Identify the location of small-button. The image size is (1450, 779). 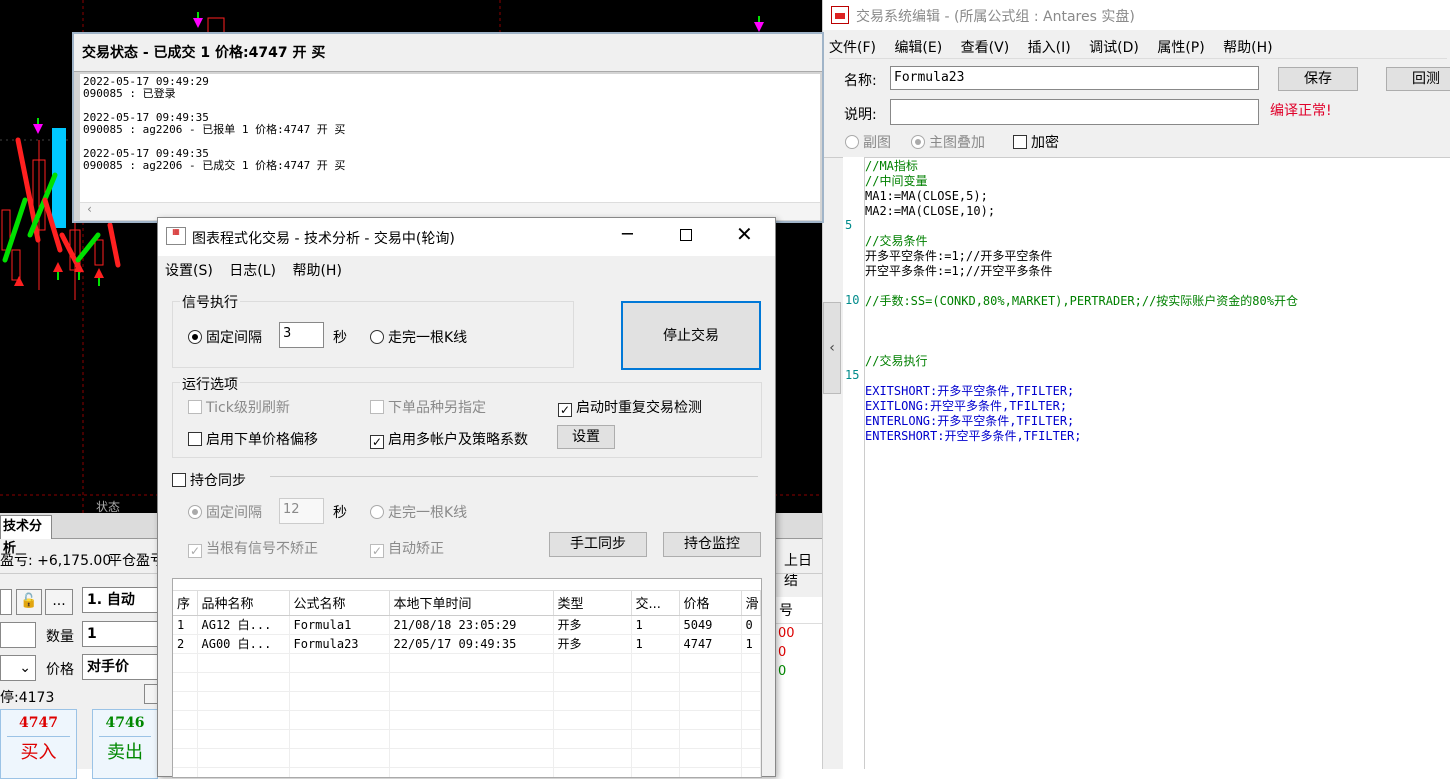
(151, 694).